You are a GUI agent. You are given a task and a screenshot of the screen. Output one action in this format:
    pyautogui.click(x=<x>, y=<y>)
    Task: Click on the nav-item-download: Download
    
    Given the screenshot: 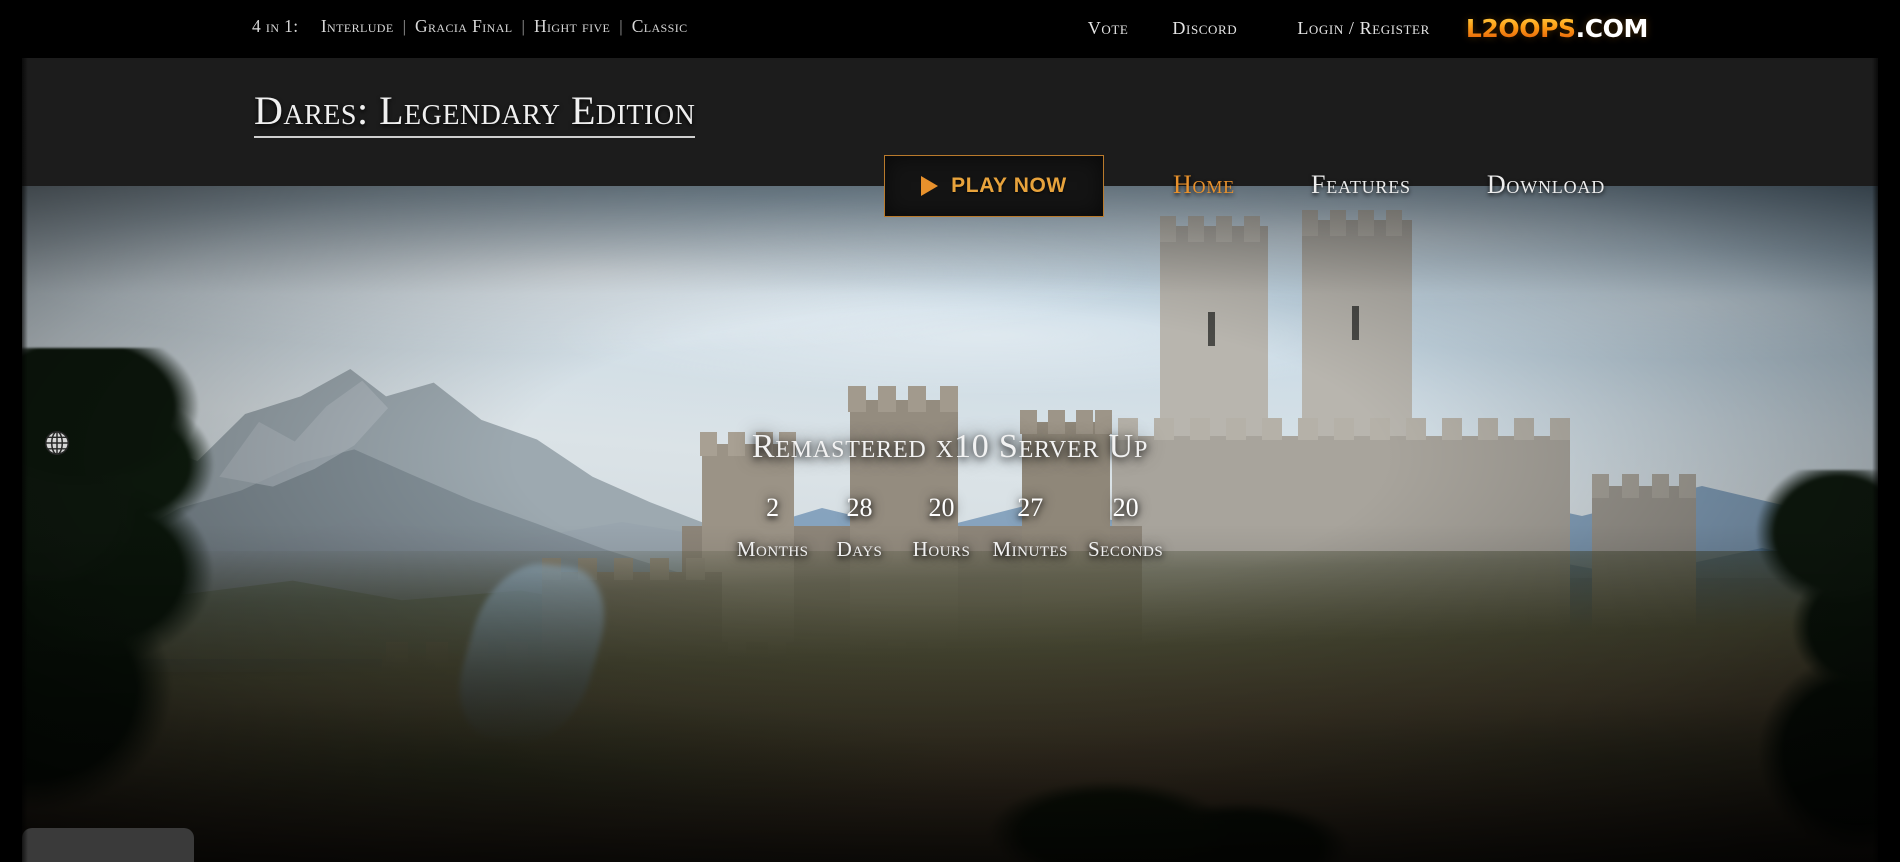 What is the action you would take?
    pyautogui.click(x=1546, y=185)
    